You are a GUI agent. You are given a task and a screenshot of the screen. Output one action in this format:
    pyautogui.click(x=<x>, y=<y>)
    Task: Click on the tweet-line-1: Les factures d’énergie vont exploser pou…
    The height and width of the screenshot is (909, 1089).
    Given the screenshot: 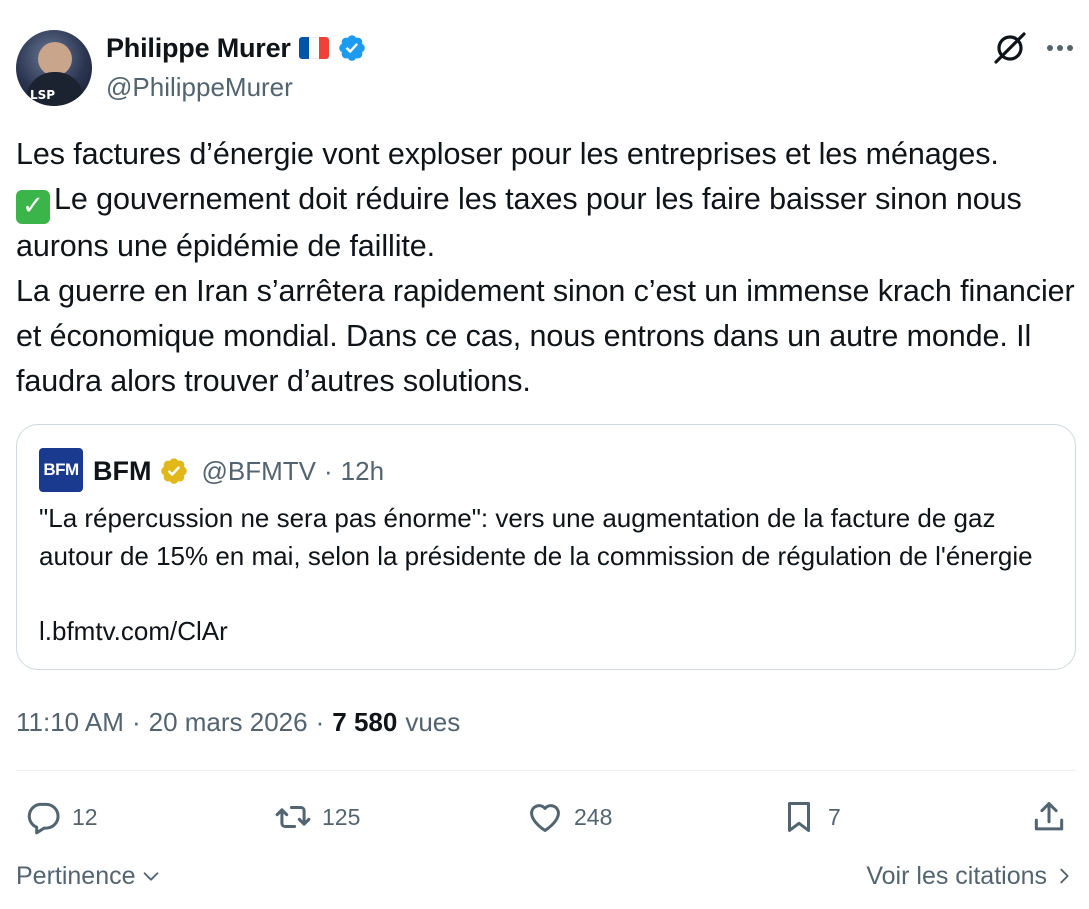 What is the action you would take?
    pyautogui.click(x=507, y=154)
    